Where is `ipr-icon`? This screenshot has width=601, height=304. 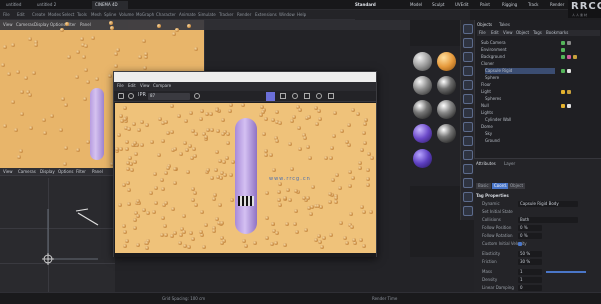 ipr-icon is located at coordinates (131, 96).